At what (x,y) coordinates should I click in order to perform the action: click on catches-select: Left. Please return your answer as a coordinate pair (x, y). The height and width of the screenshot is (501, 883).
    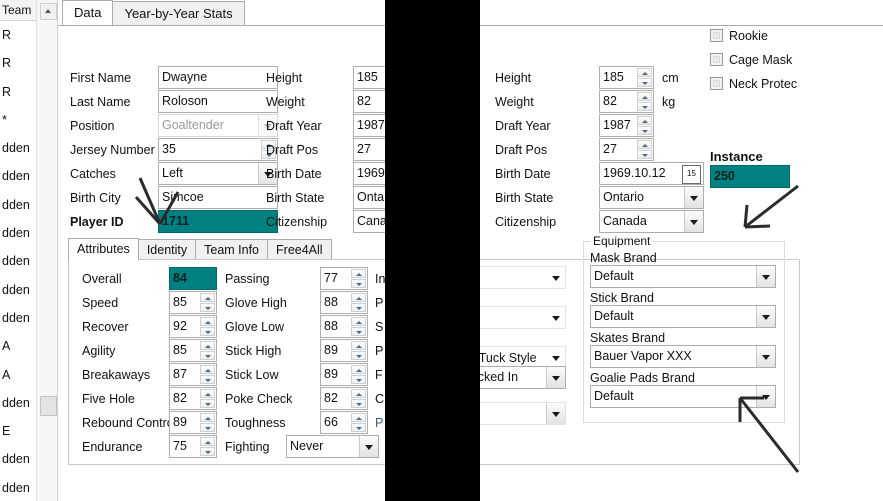
    Looking at the image, I should click on (218, 173).